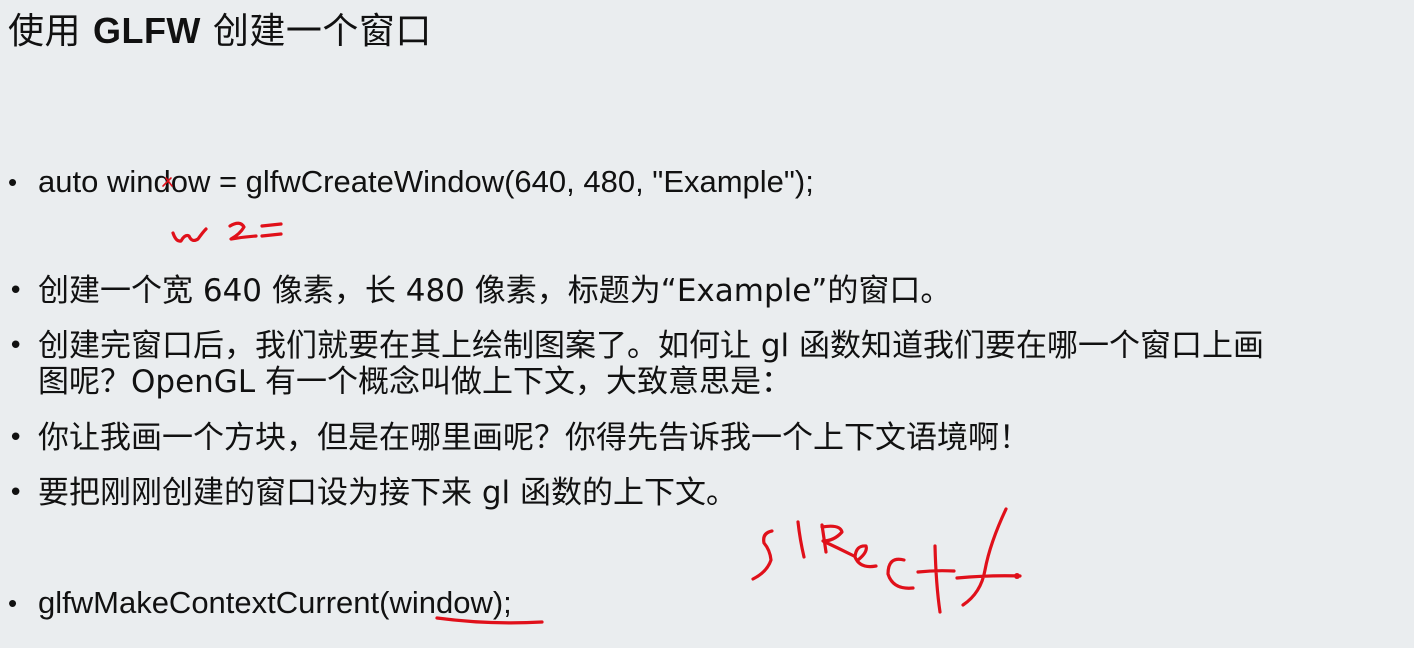  I want to click on bullet-text: 要把刚刚创建的窗口设为接下来 gl 函数的上下文。, so click(387, 493).